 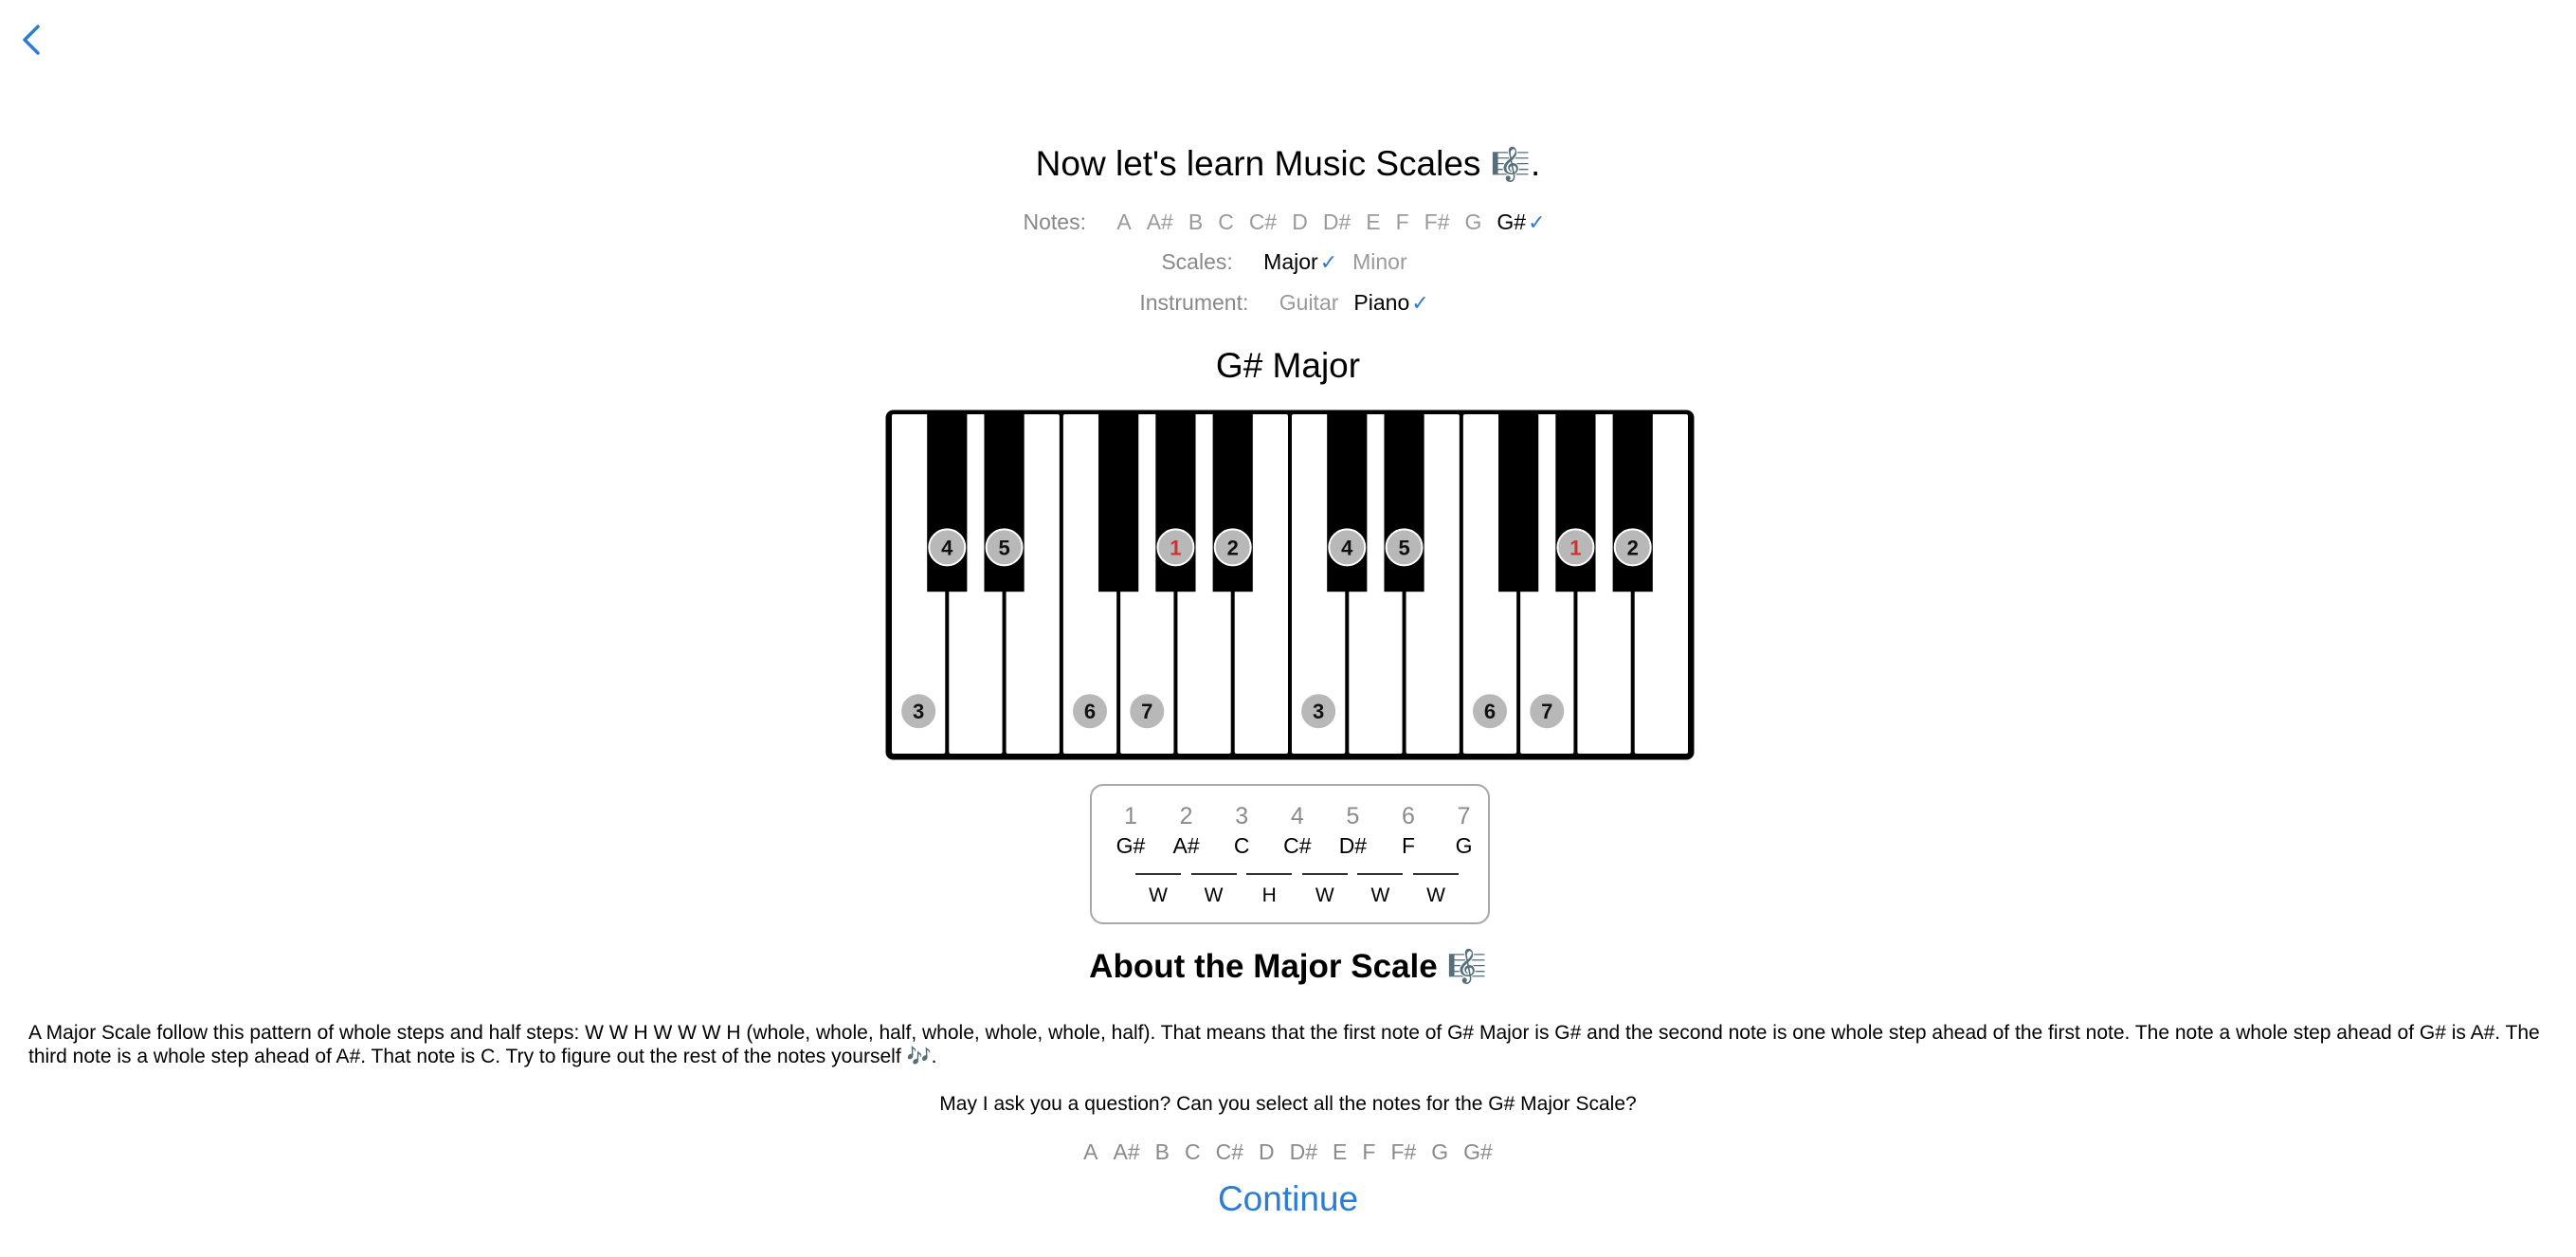 What do you see at coordinates (1186, 816) in the screenshot?
I see `scale-degree-number: 2` at bounding box center [1186, 816].